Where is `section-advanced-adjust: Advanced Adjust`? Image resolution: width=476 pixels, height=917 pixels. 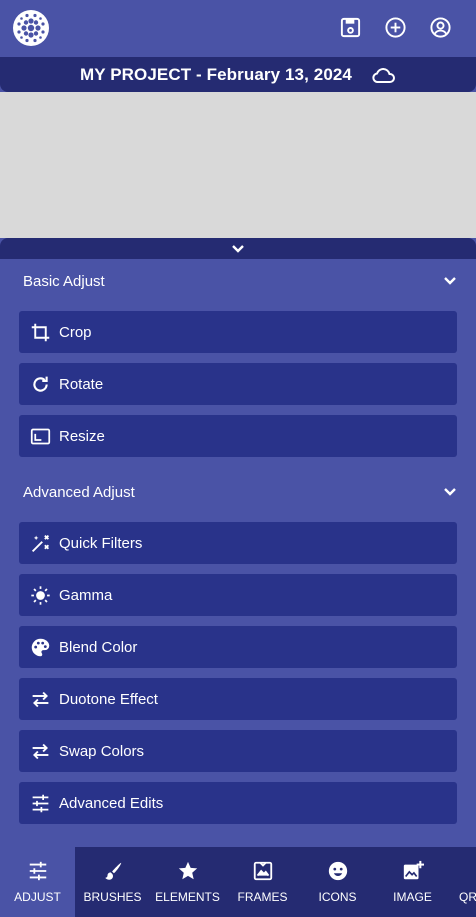 section-advanced-adjust: Advanced Adjust is located at coordinates (240, 492).